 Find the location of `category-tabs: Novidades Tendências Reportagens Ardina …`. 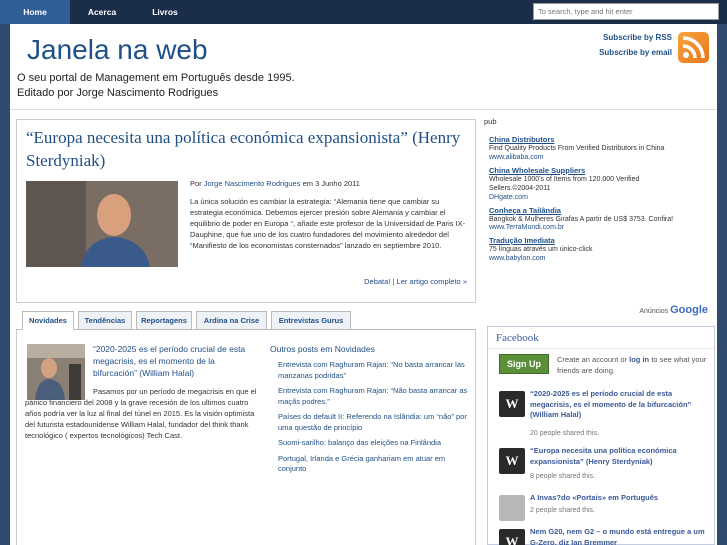

category-tabs: Novidades Tendências Reportagens Ardina … is located at coordinates (246, 320).